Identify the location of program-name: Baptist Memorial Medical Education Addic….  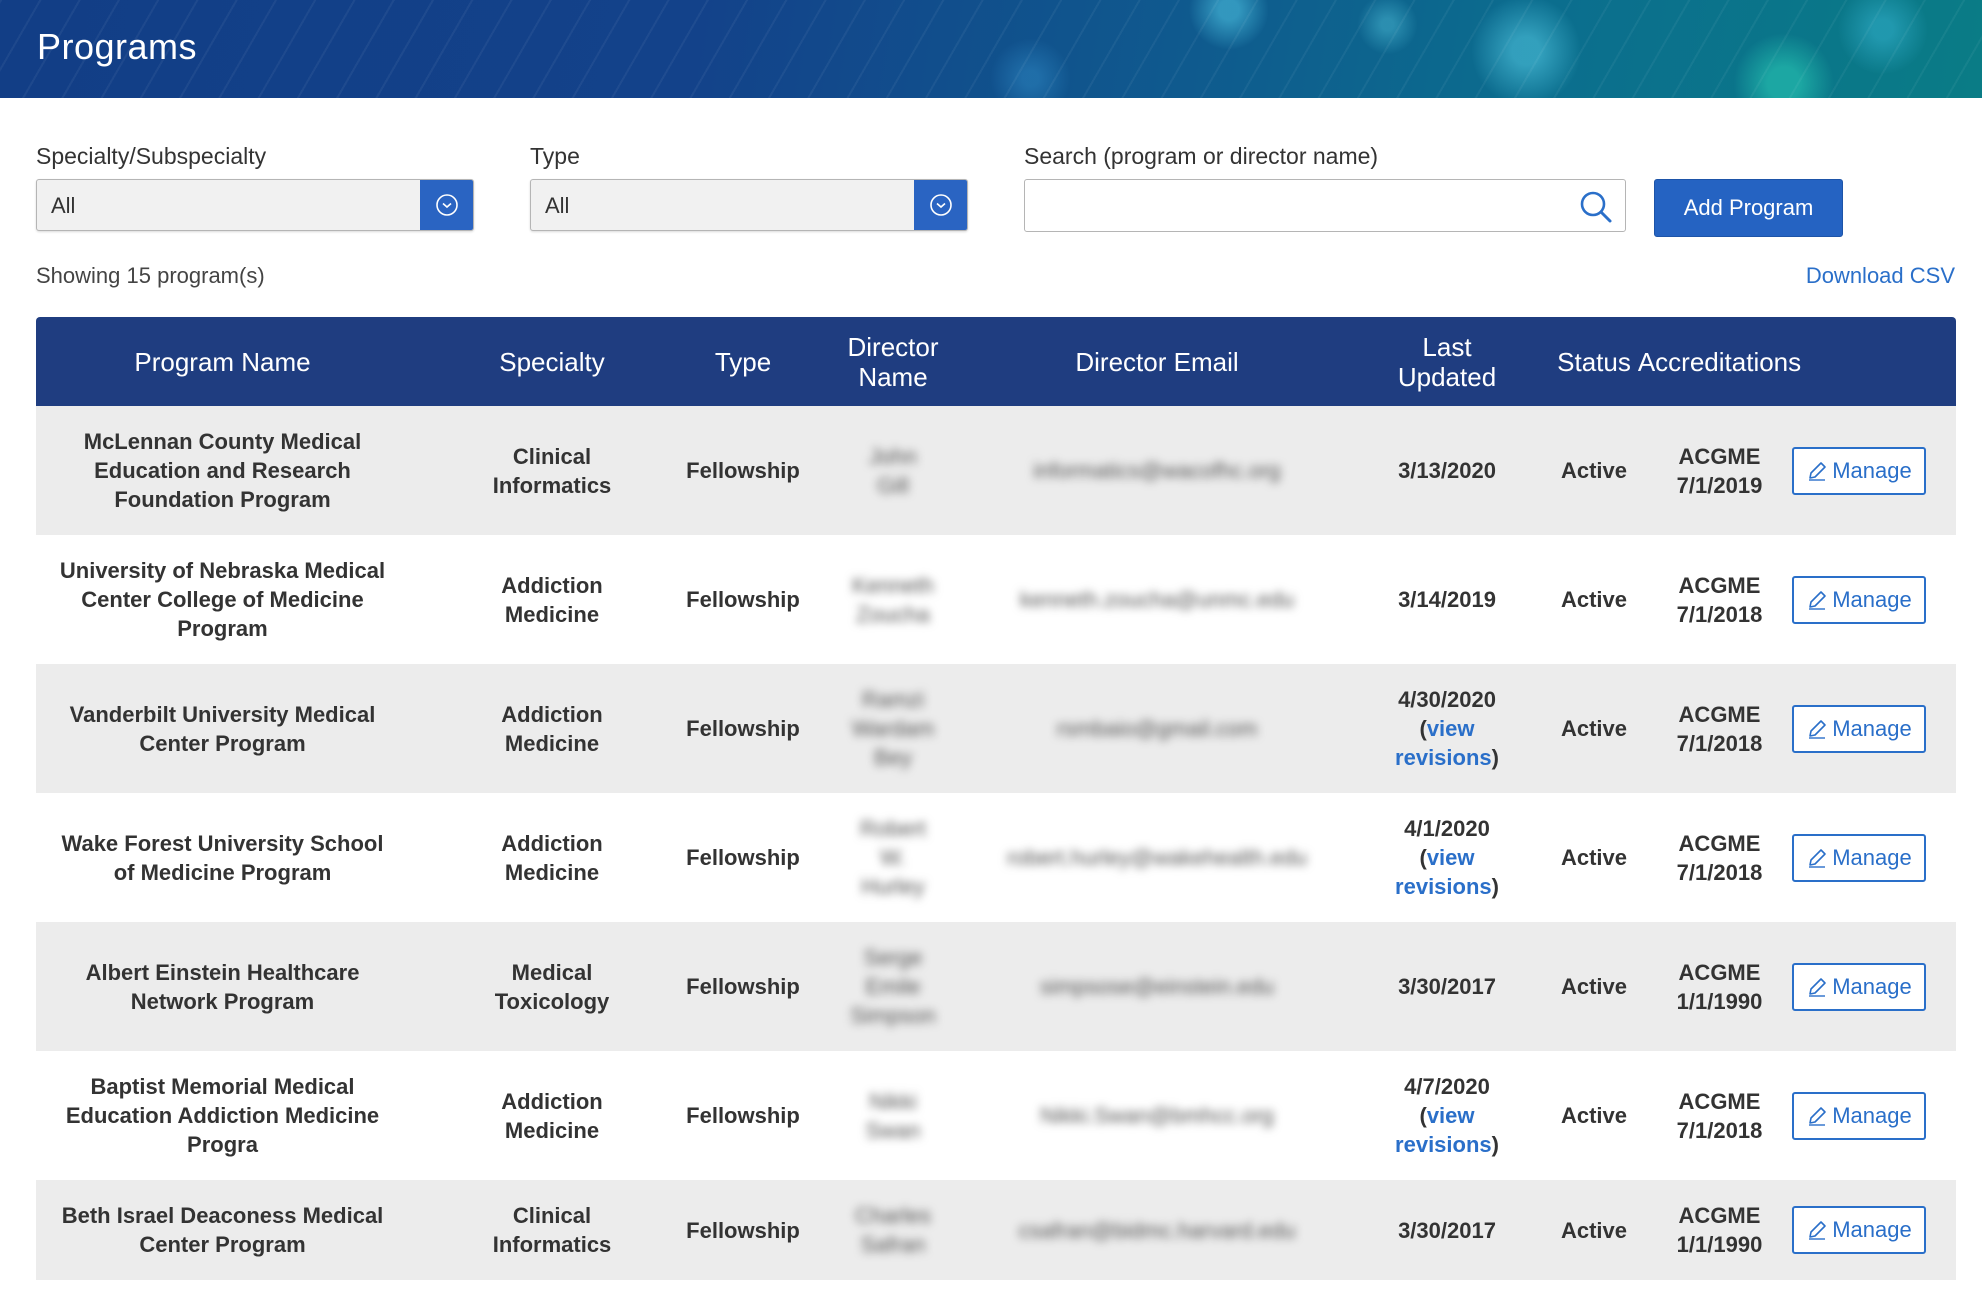
(222, 1115).